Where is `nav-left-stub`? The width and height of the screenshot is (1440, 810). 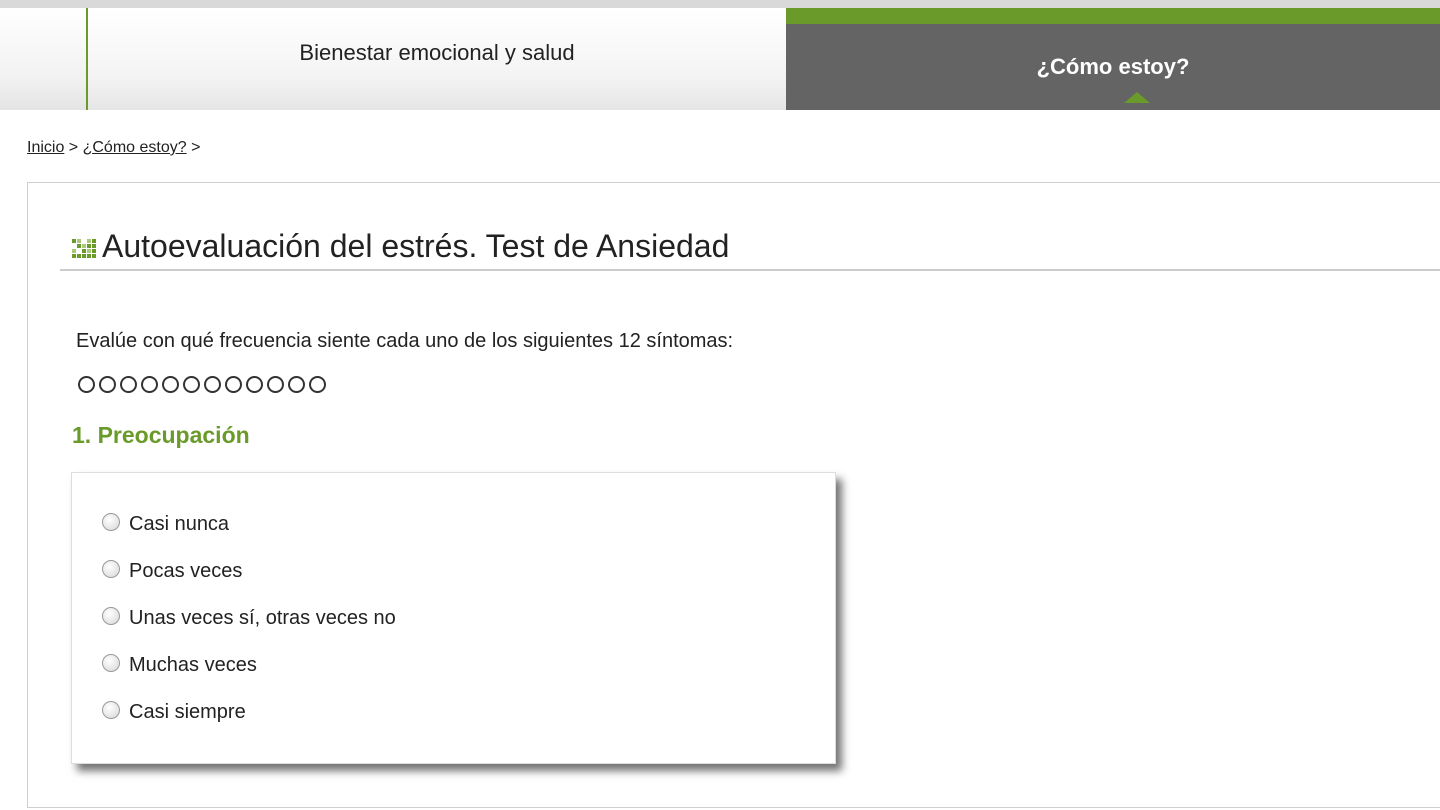
nav-left-stub is located at coordinates (44, 59).